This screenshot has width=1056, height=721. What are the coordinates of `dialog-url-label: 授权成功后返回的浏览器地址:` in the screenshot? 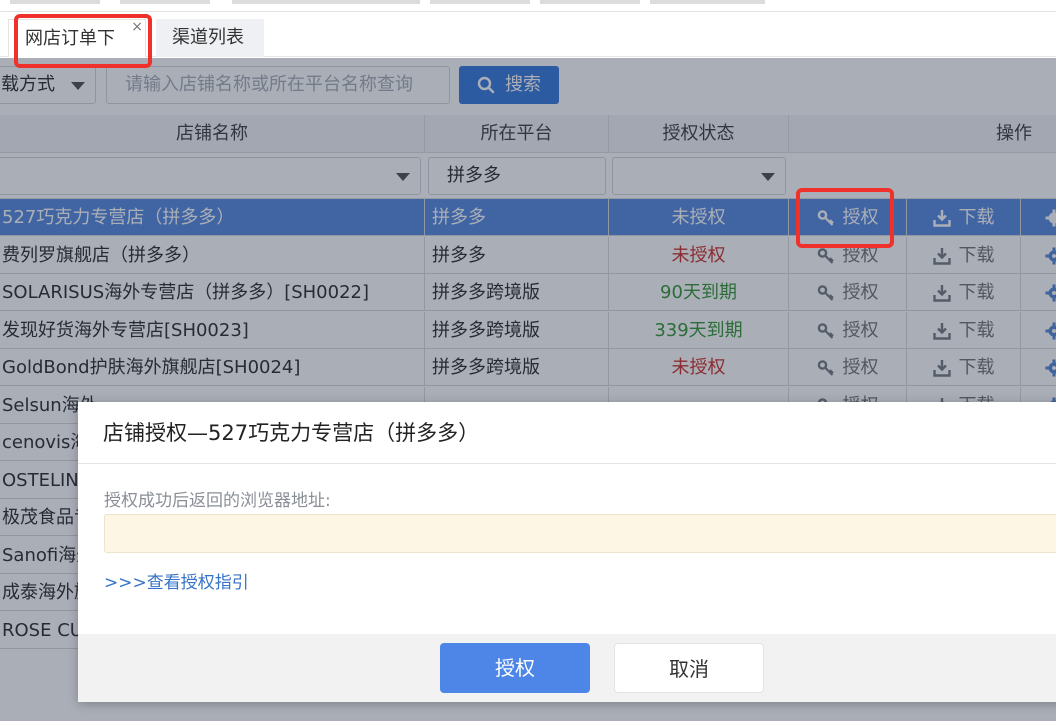 It's located at (217, 501).